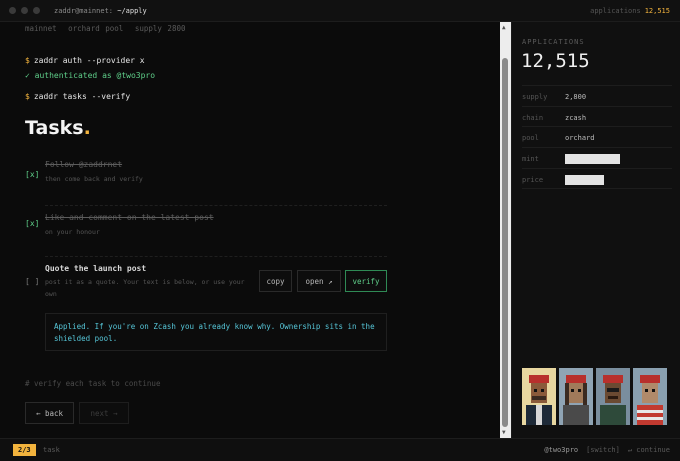  I want to click on footer-bar: 2/3 task @two3pro [switch] ↵ continue, so click(340, 449).